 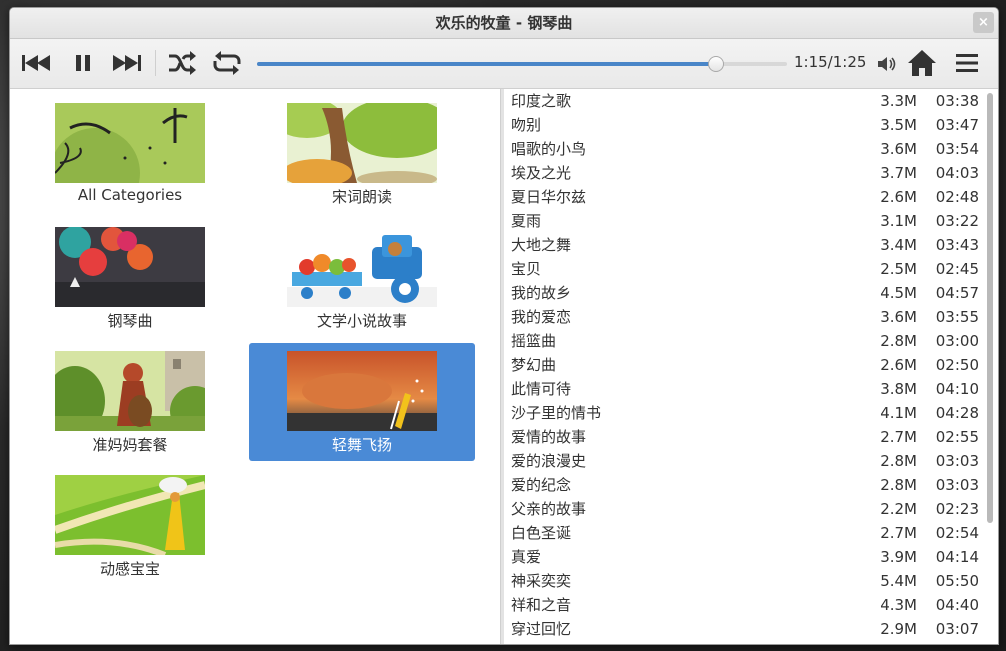 I want to click on track-title: 真爱, so click(x=526, y=557).